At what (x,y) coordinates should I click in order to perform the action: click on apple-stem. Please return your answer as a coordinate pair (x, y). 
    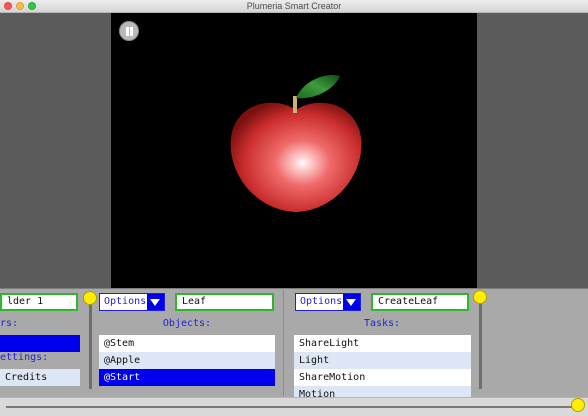
    Looking at the image, I should click on (295, 104).